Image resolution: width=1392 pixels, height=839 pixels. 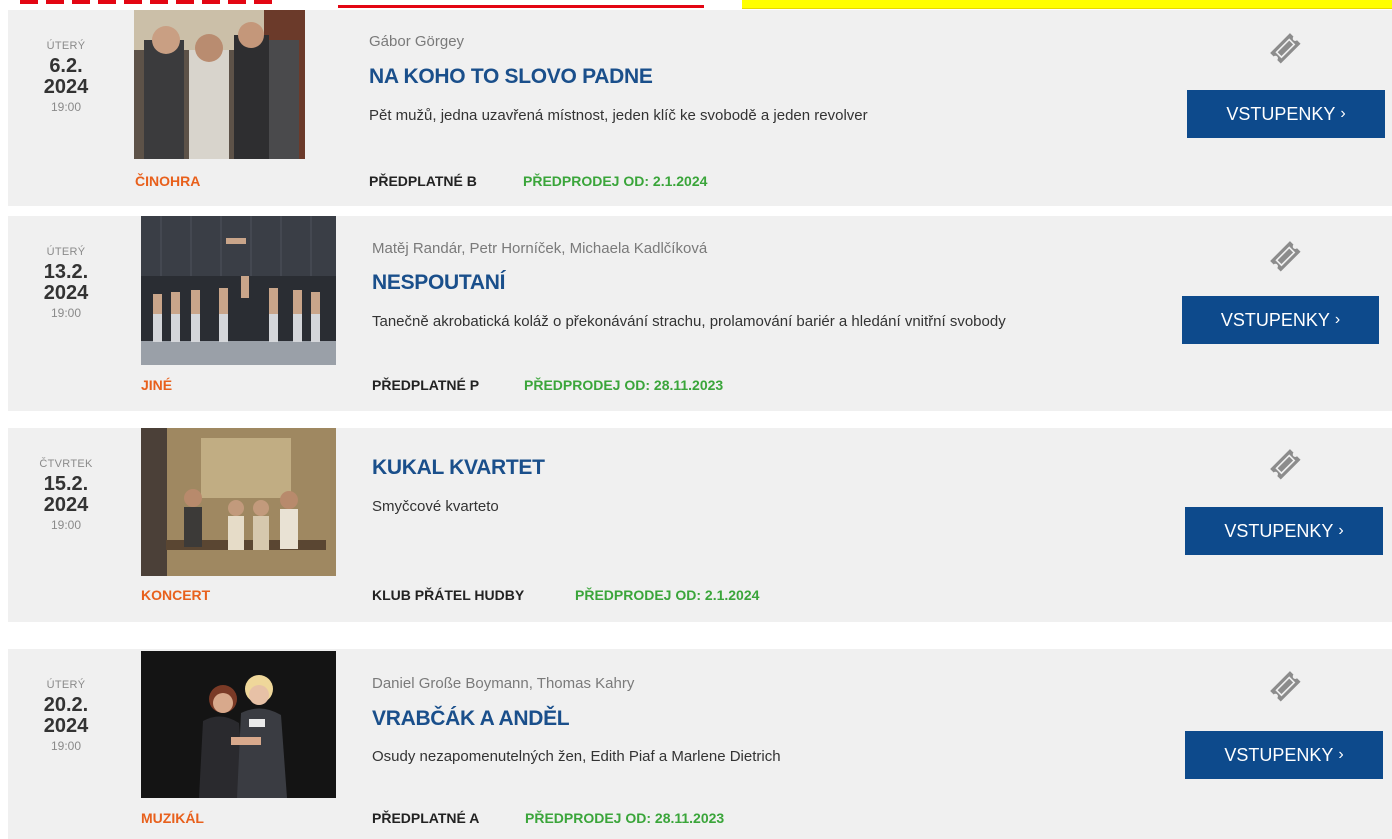 I want to click on event-date: ÚTERÝ 20.2. 2024 19:00, so click(x=66, y=716).